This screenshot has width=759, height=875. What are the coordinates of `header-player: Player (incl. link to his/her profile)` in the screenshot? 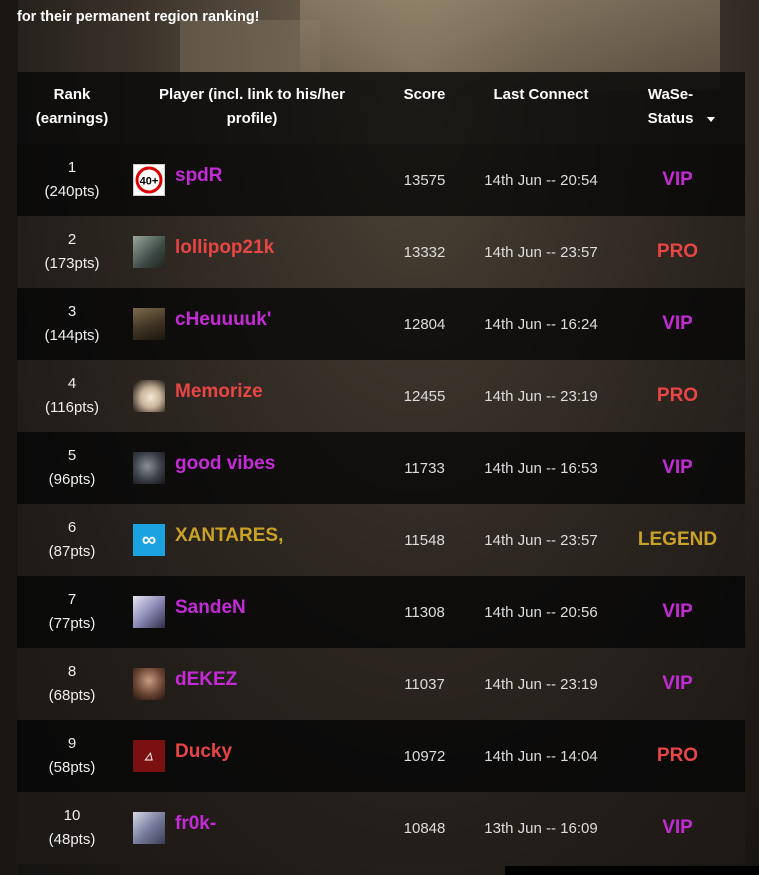 It's located at (252, 108).